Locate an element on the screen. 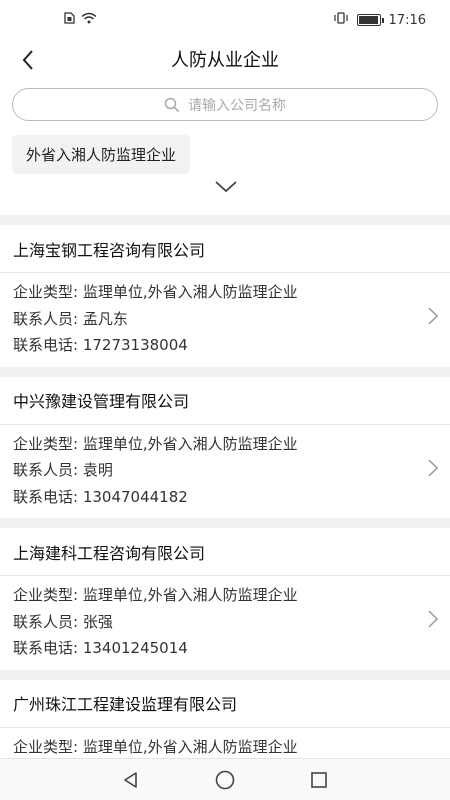 Image resolution: width=450 pixels, height=800 pixels. chevron-down-icon is located at coordinates (226, 187).